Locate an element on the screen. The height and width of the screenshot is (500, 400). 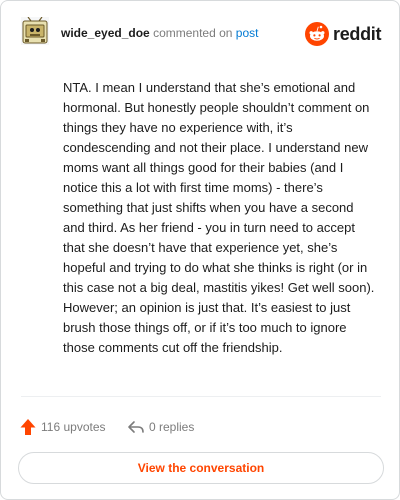
reply-arrow-icon is located at coordinates (136, 427).